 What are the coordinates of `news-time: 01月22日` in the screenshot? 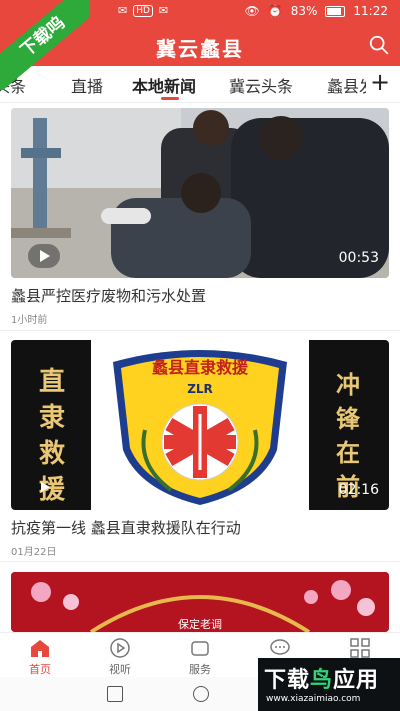 It's located at (34, 552).